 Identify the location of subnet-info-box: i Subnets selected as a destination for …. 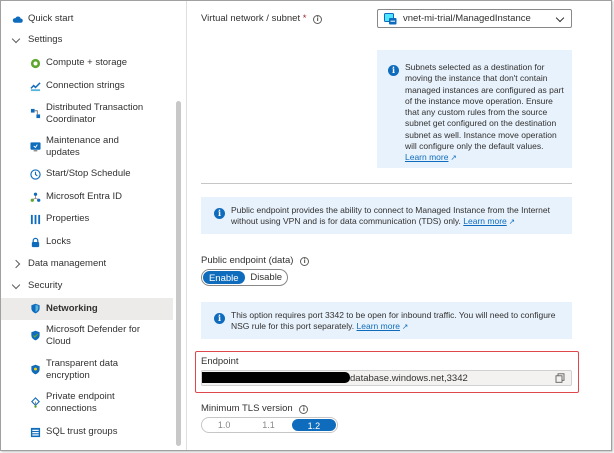
(474, 109).